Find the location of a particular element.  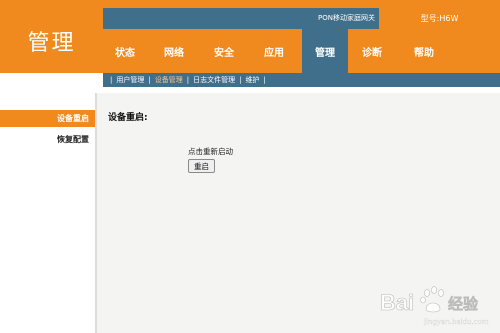

page-title: 设备重启: is located at coordinates (128, 118).